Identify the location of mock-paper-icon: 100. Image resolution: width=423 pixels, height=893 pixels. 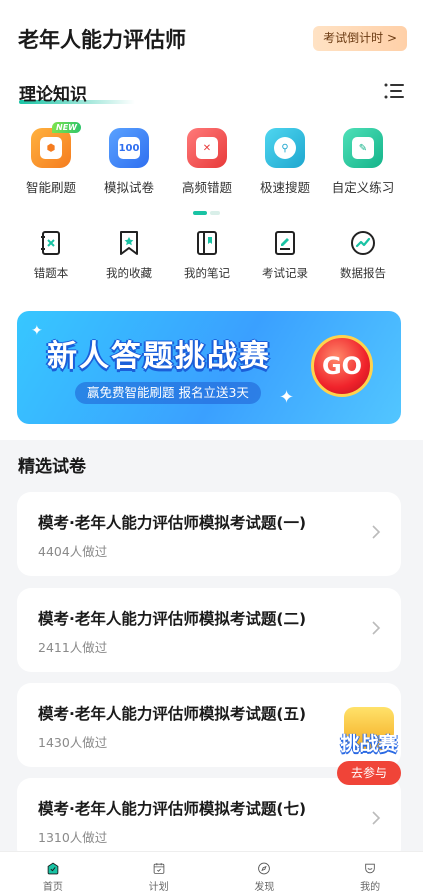
(129, 148).